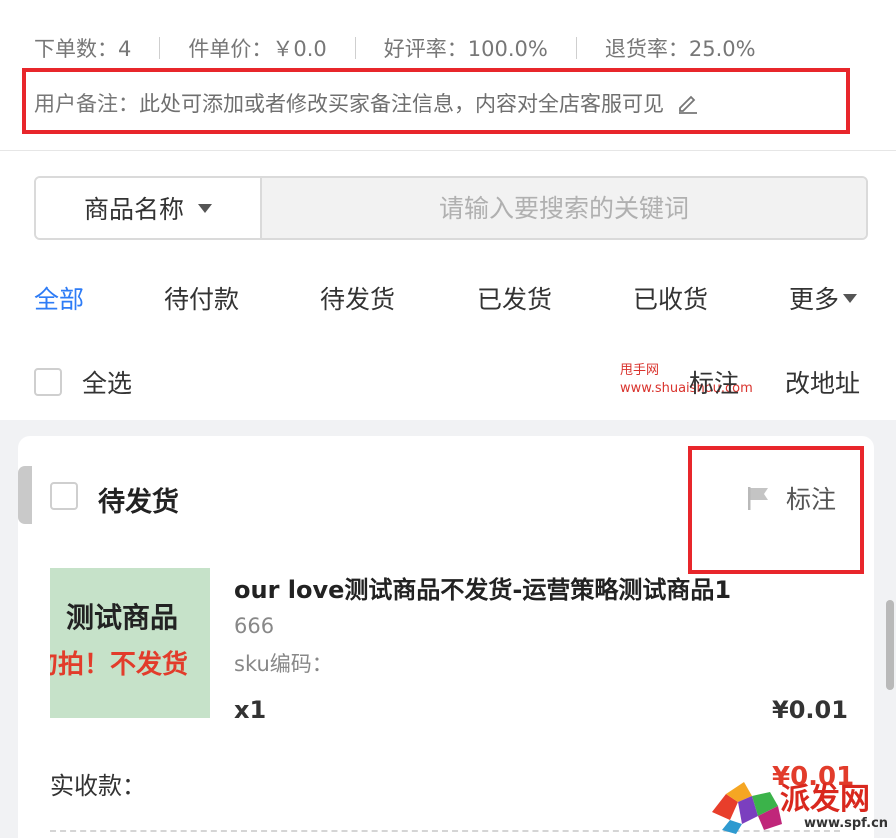 The image size is (896, 838). Describe the element at coordinates (714, 382) in the screenshot. I see `batch-mark-button: 标注` at that location.